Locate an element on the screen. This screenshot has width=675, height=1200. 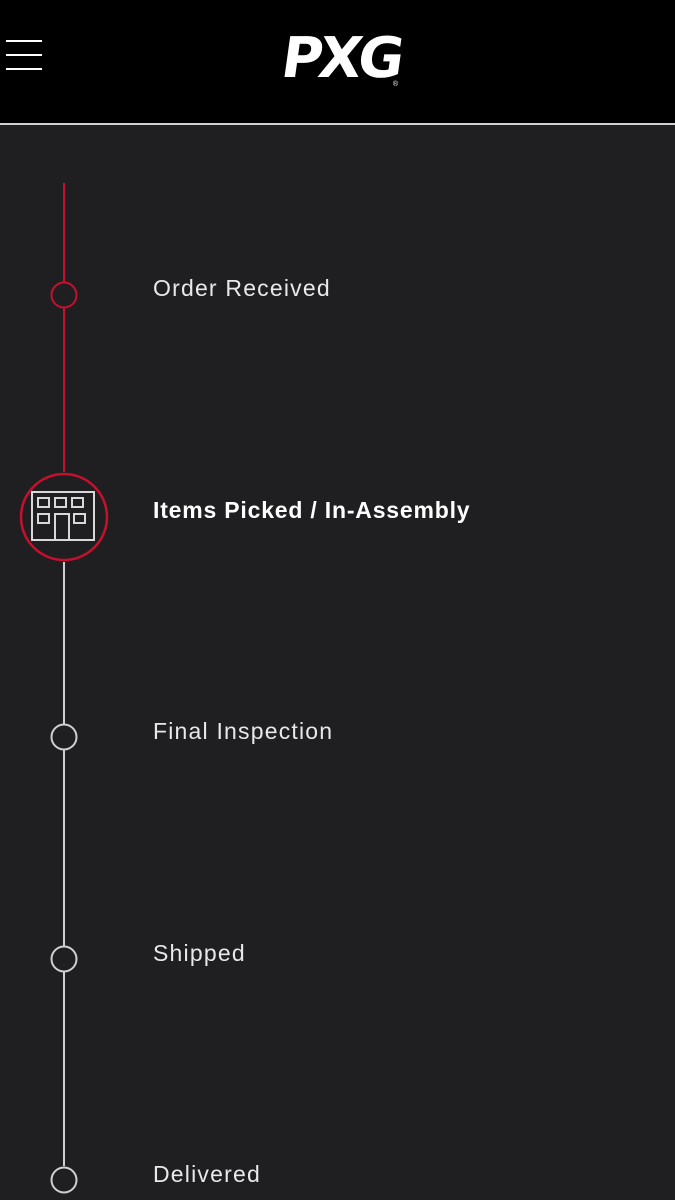
logo-text: PXG is located at coordinates (341, 58).